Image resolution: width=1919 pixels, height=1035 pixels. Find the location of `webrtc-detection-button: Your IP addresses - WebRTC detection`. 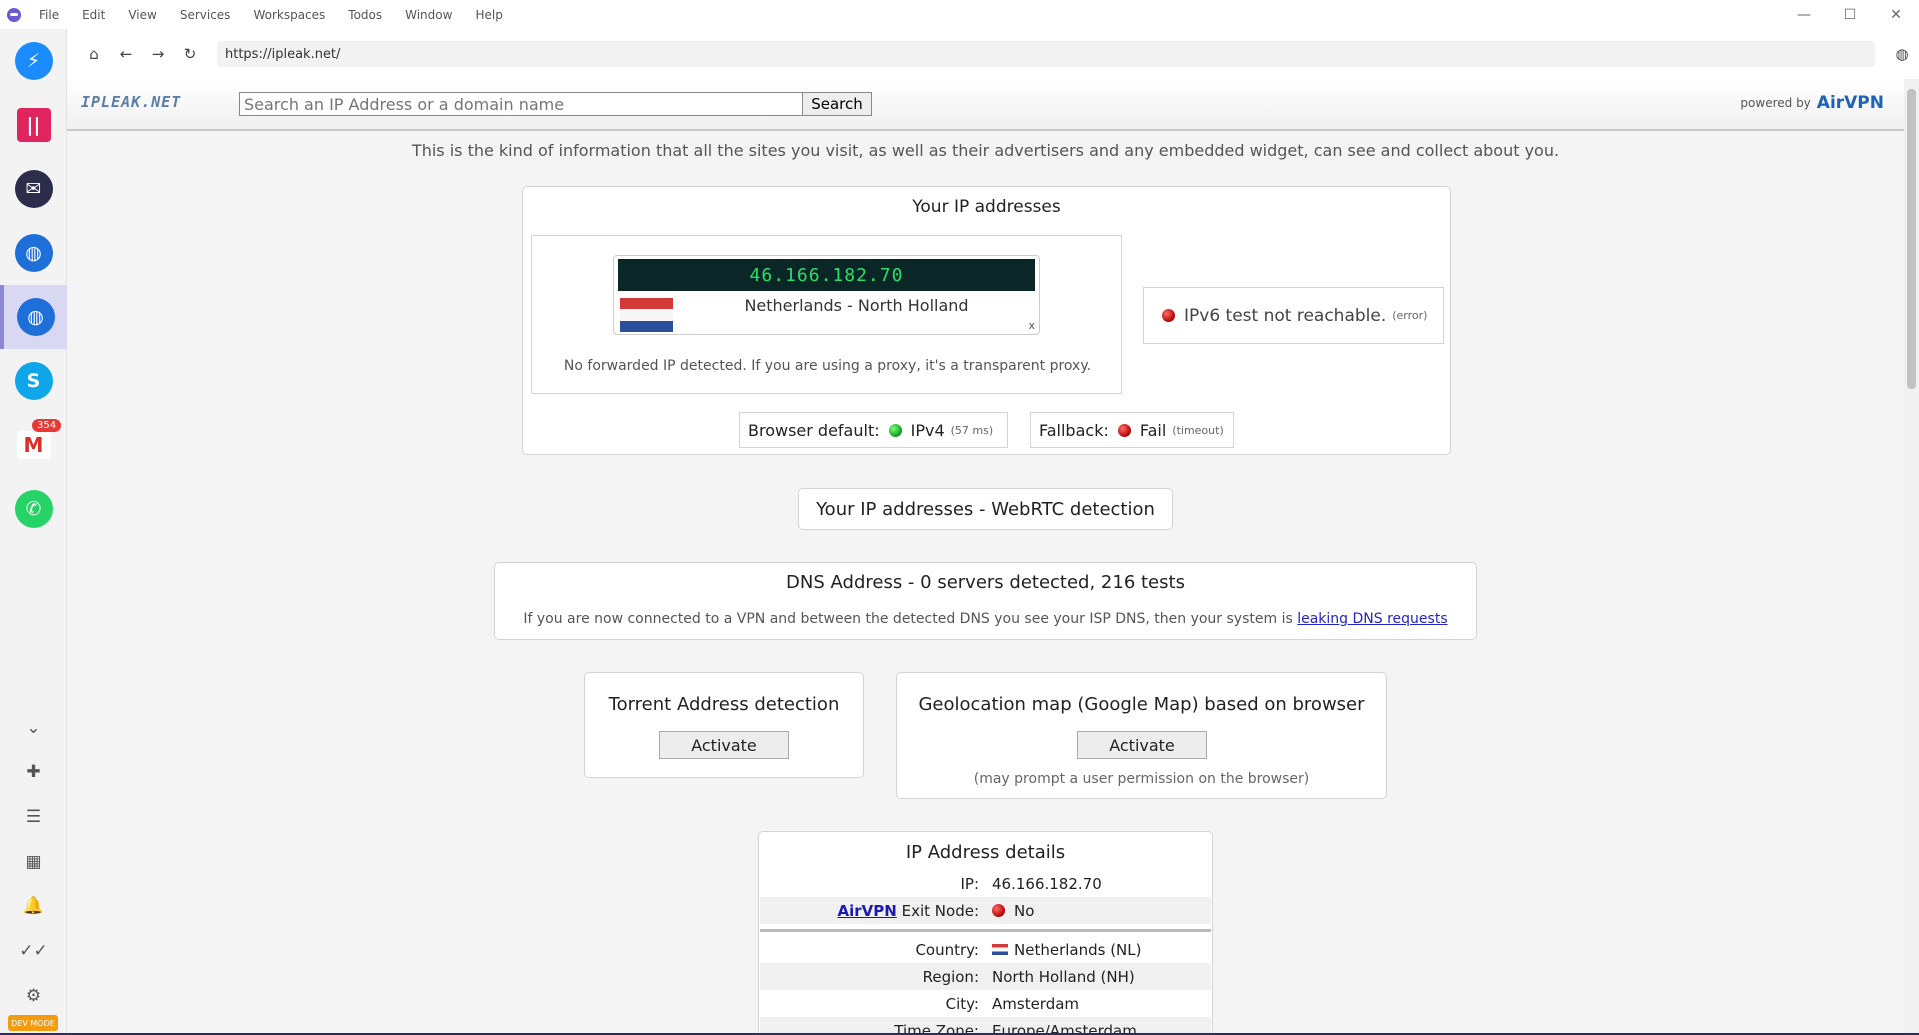

webrtc-detection-button: Your IP addresses - WebRTC detection is located at coordinates (985, 509).